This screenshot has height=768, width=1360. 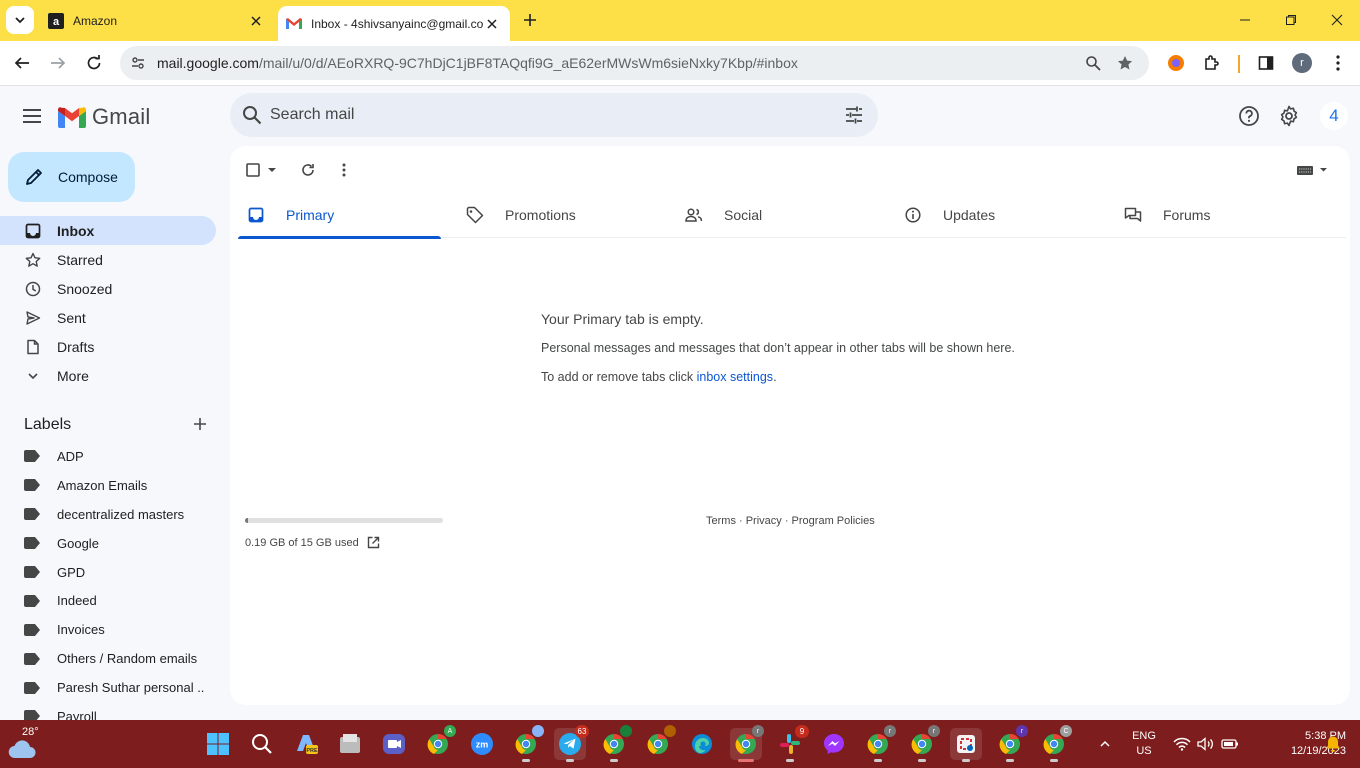 I want to click on search-bar, so click(x=554, y=115).